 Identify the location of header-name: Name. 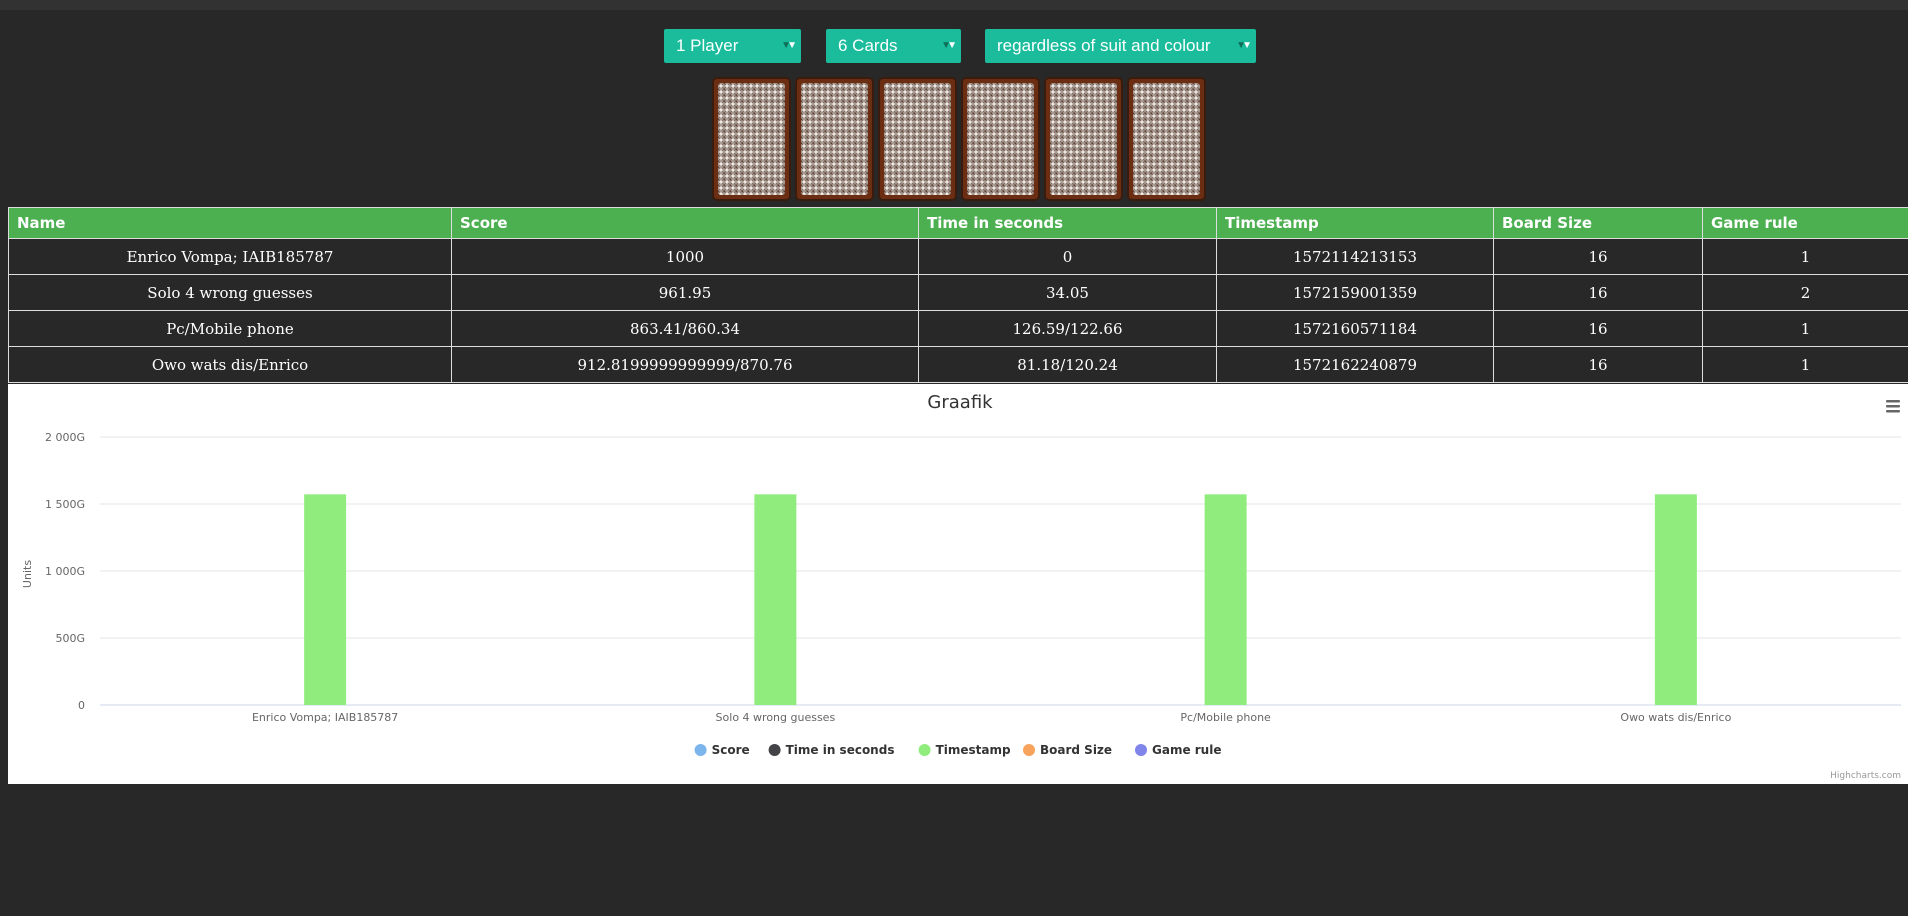
(230, 223).